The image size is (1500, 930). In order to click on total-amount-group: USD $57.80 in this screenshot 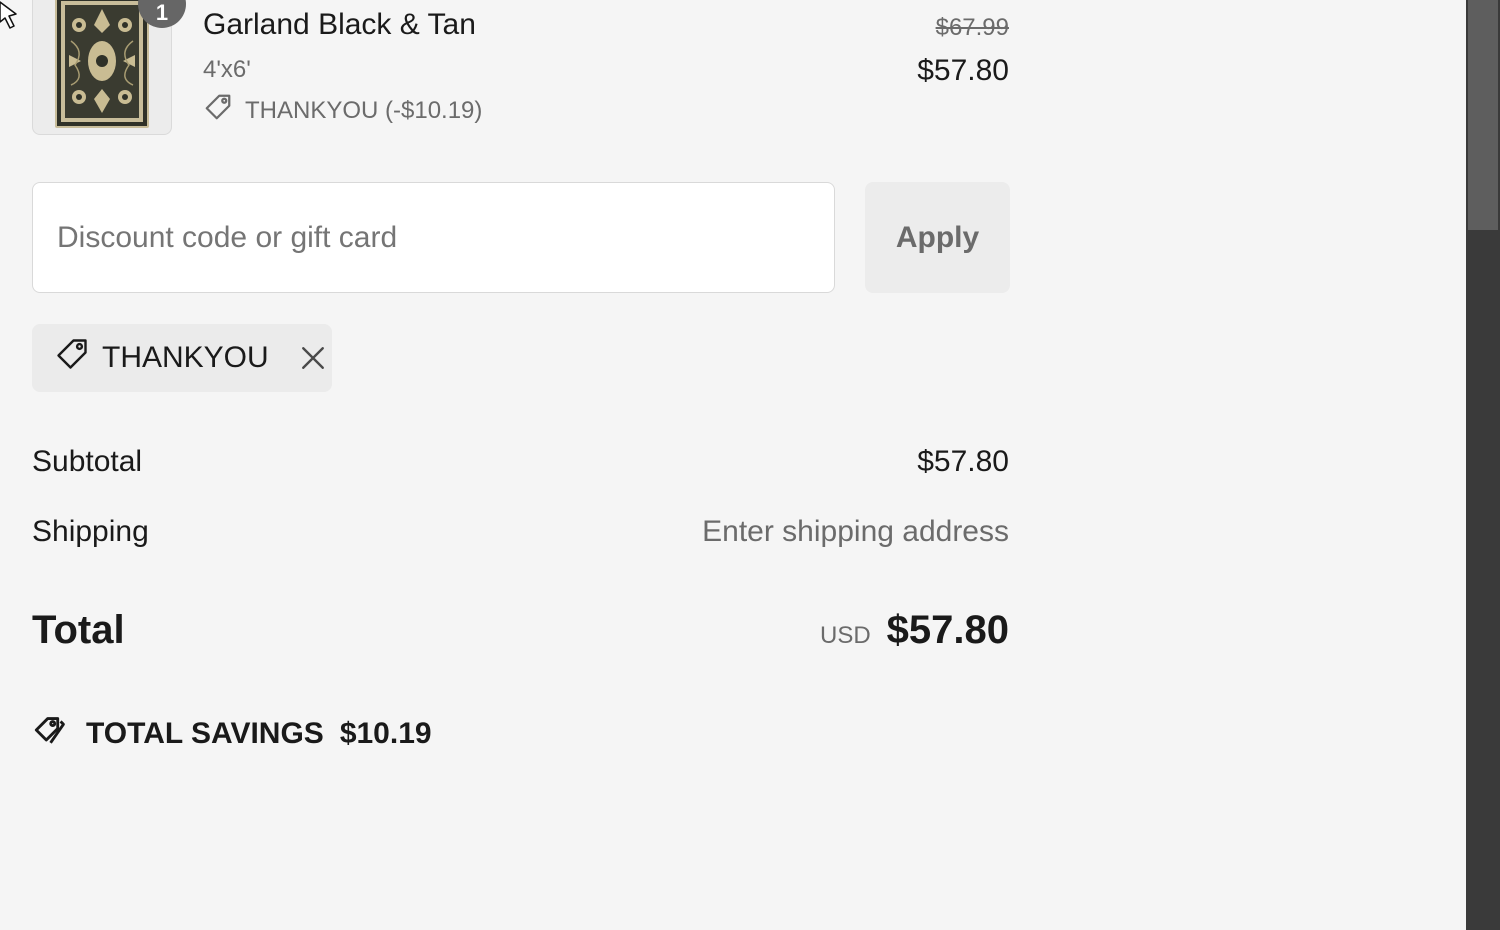, I will do `click(914, 630)`.